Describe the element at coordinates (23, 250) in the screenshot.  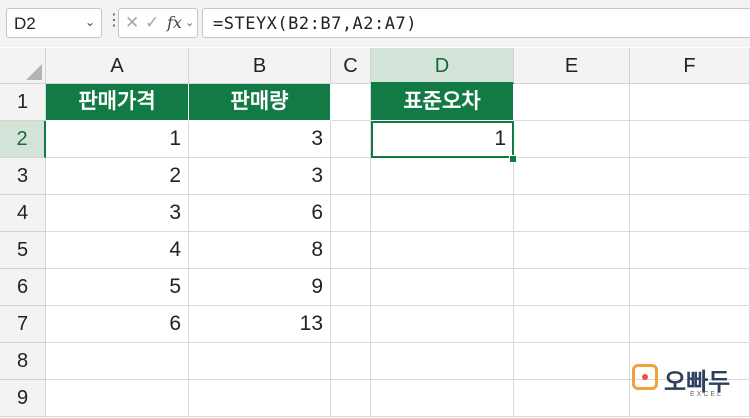
I see `row-header-5: 5` at that location.